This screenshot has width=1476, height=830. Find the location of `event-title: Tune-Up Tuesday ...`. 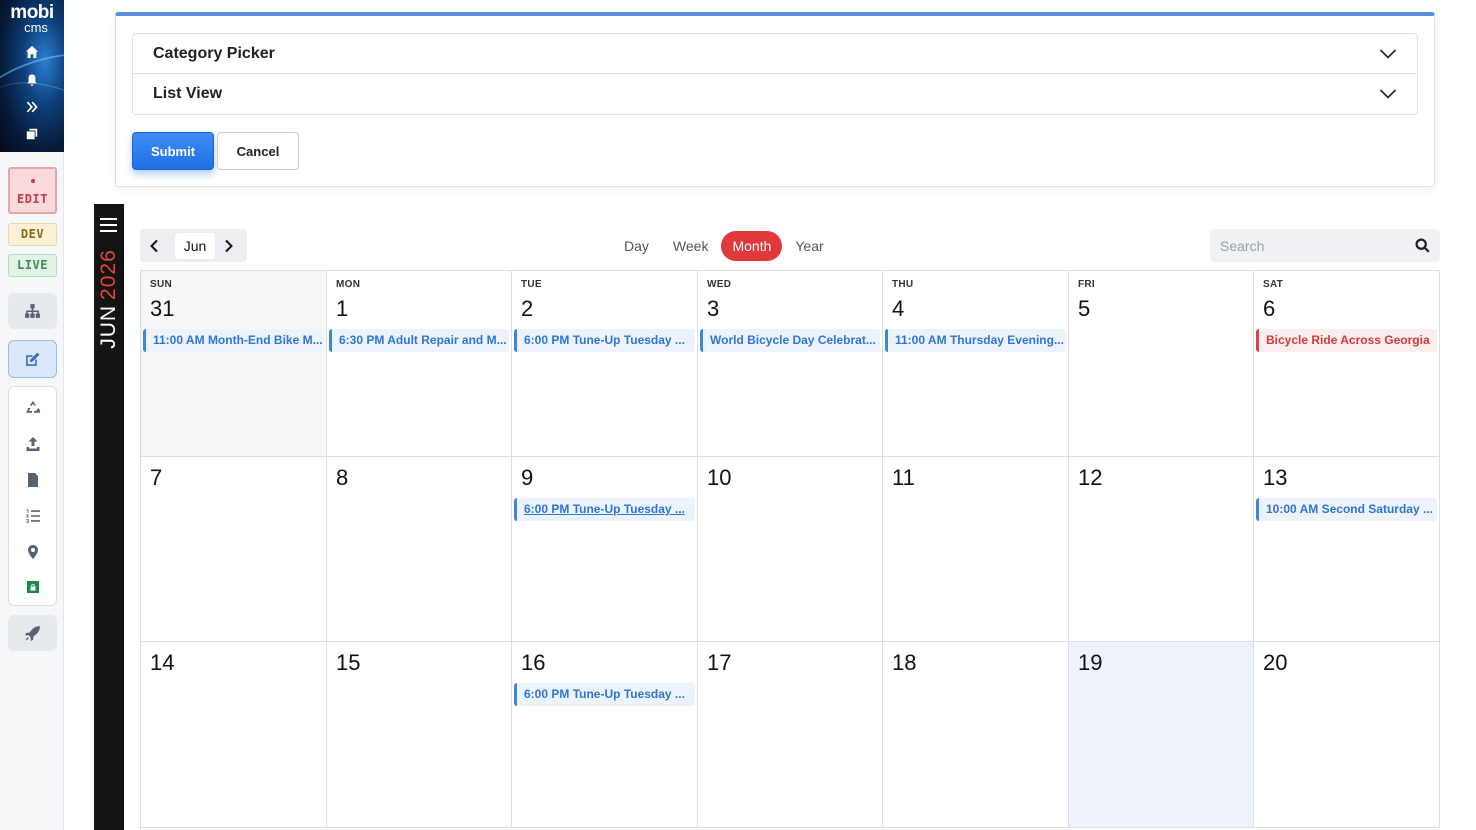

event-title: Tune-Up Tuesday ... is located at coordinates (628, 694).